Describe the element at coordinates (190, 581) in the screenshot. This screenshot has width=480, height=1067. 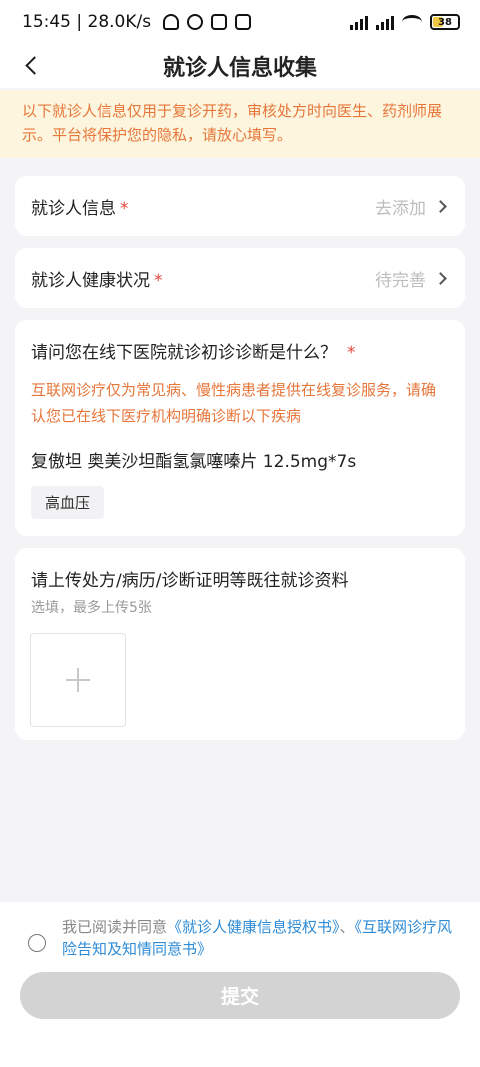
I see `upload-title: 请上传处方/病历/诊断证明等既往就诊资料` at that location.